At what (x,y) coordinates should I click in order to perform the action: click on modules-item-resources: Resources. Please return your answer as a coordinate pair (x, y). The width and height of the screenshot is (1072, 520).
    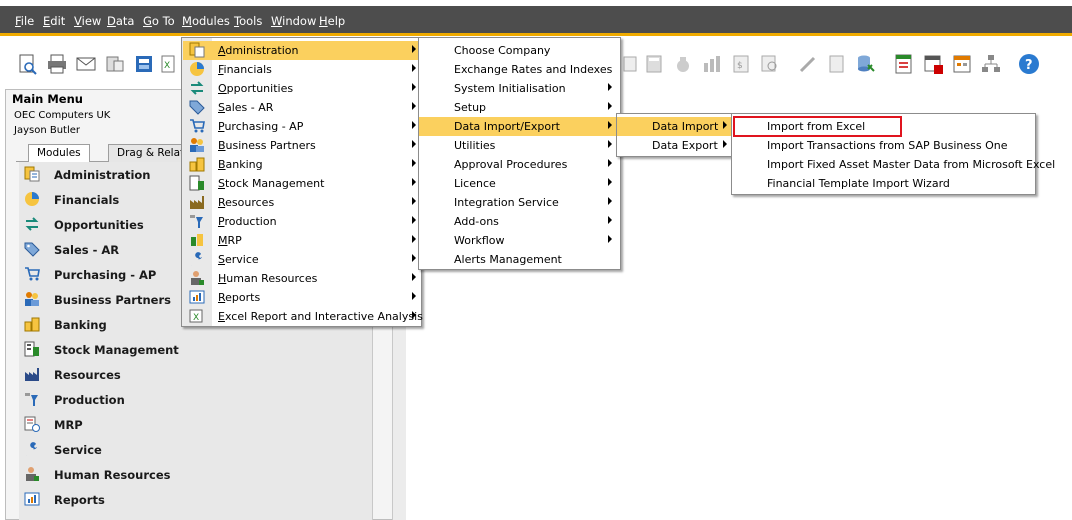
    Looking at the image, I should click on (302, 202).